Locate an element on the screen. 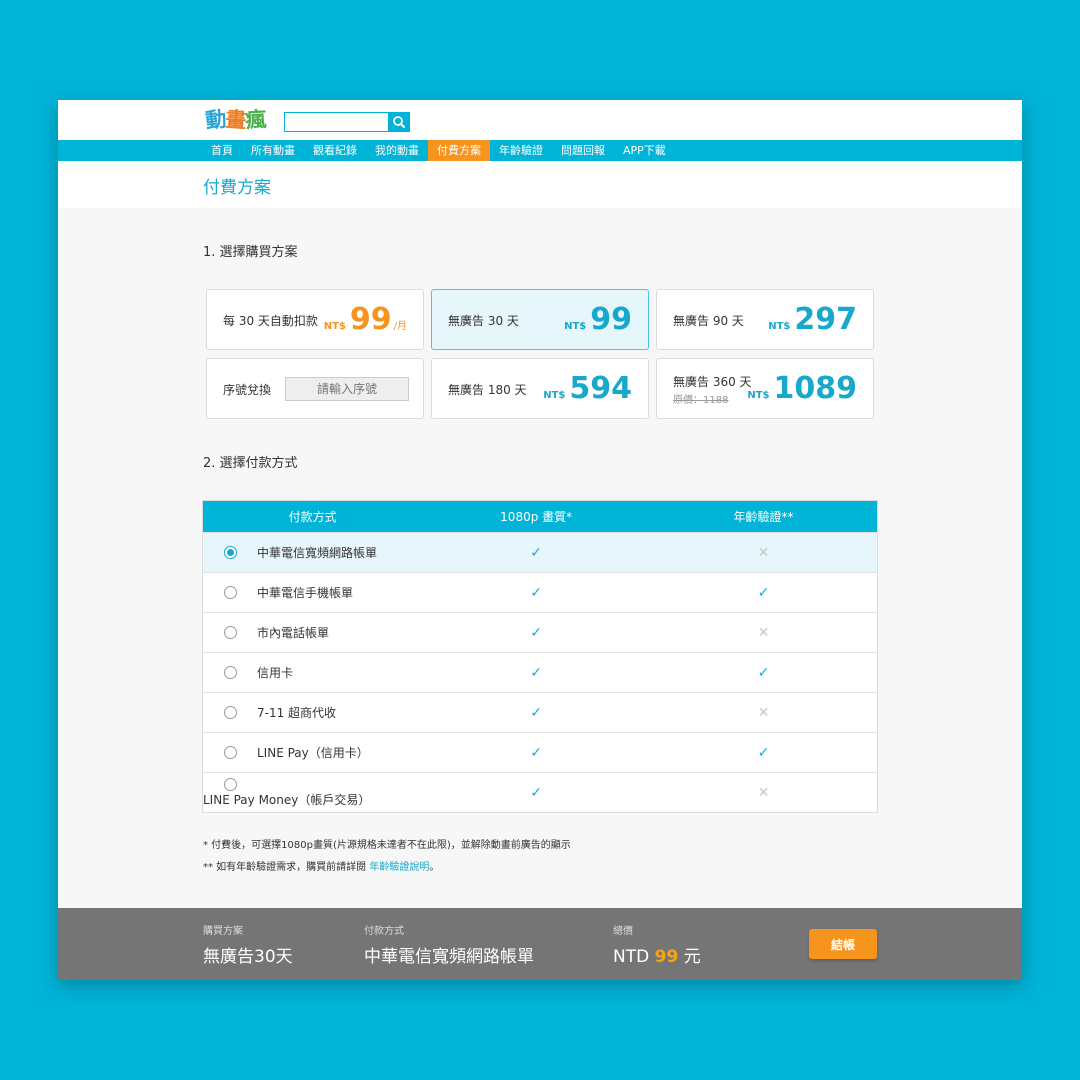 The height and width of the screenshot is (1080, 1080). price-amount: 297 is located at coordinates (825, 319).